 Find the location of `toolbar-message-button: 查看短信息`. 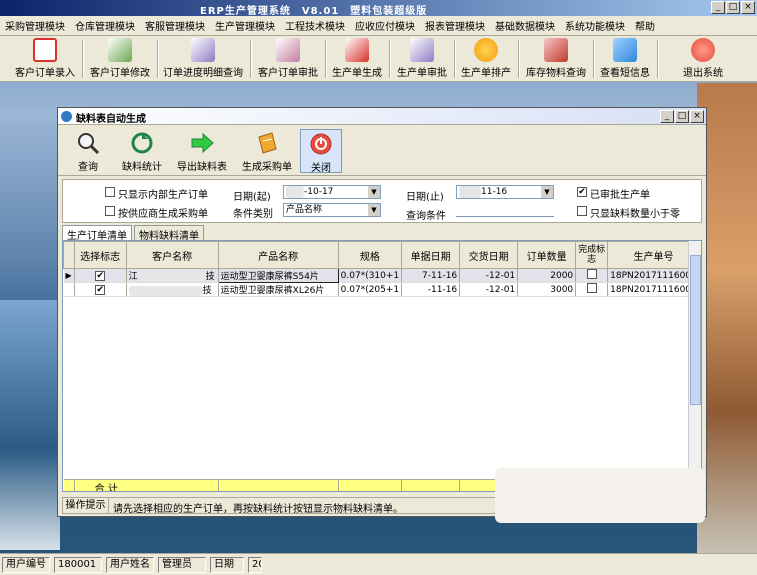

toolbar-message-button: 查看短信息 is located at coordinates (625, 59).